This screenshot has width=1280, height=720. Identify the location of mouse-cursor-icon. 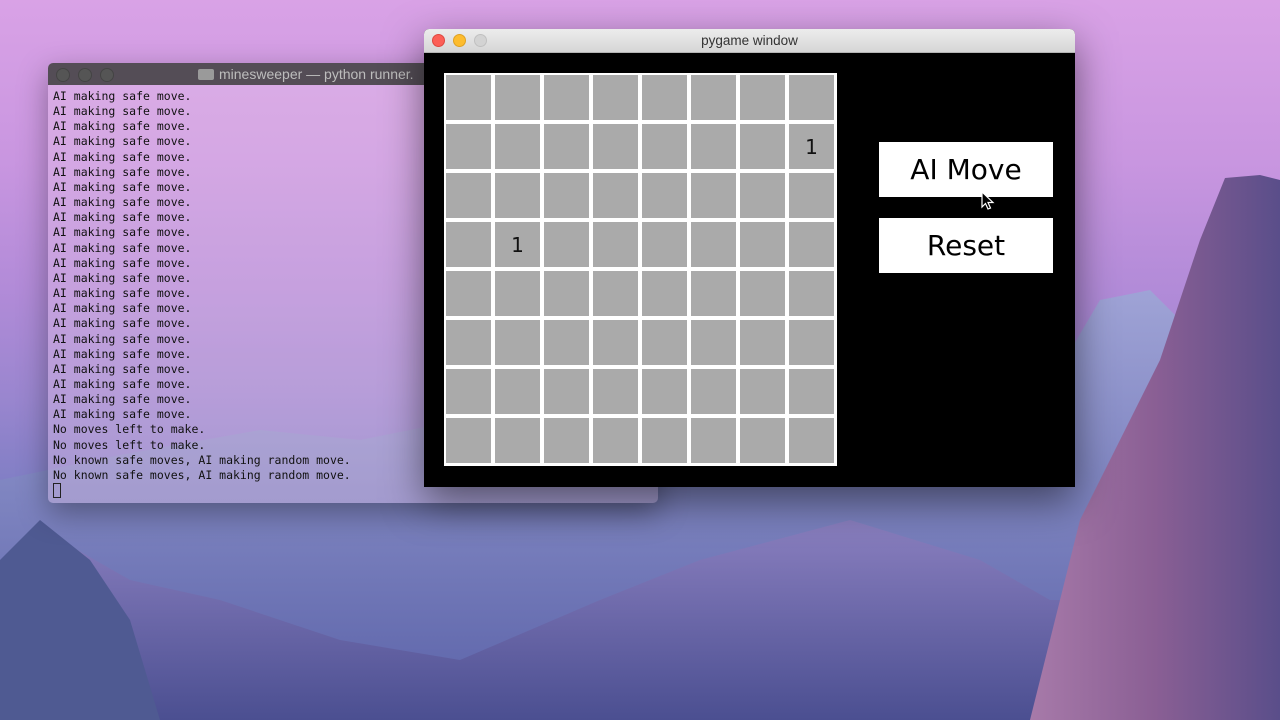
(988, 200).